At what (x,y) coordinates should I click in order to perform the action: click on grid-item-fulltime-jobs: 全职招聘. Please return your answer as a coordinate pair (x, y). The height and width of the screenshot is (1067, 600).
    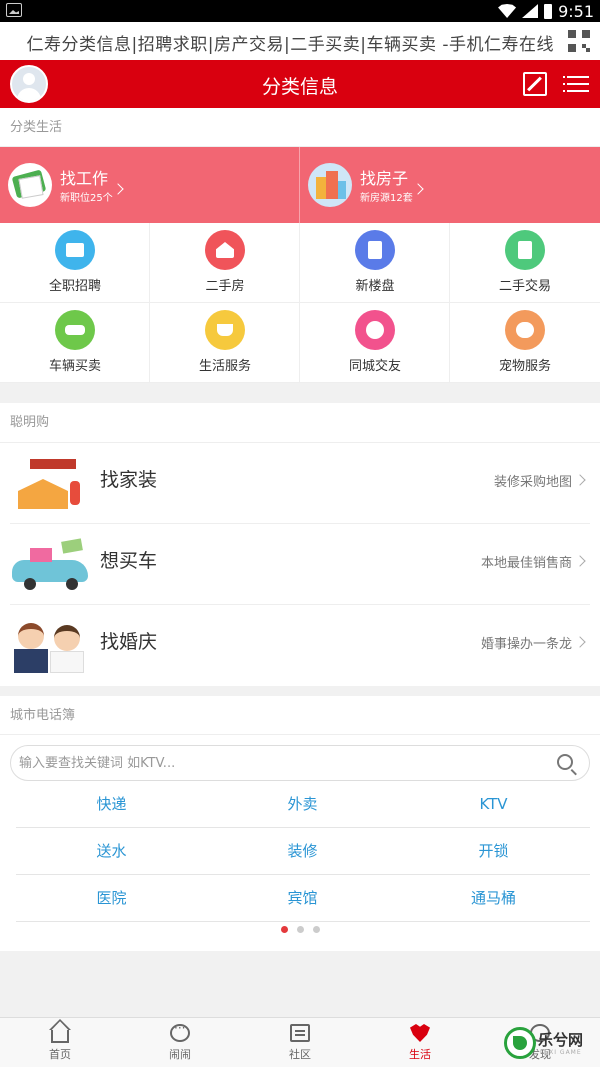
    Looking at the image, I should click on (75, 263).